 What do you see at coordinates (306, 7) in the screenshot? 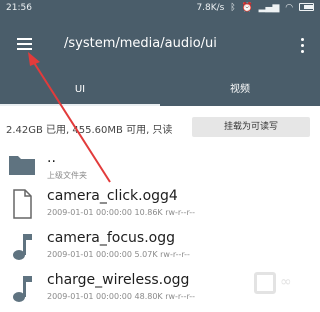
I see `battery-icon` at bounding box center [306, 7].